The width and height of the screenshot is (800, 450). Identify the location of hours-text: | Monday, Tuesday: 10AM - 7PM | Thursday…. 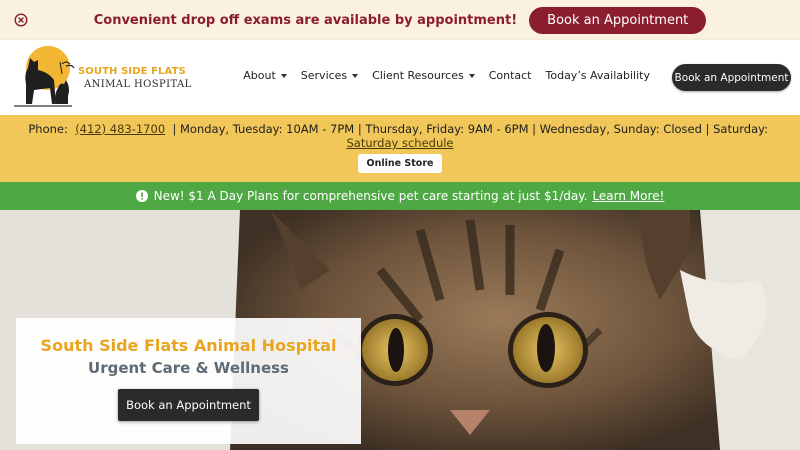
(470, 129).